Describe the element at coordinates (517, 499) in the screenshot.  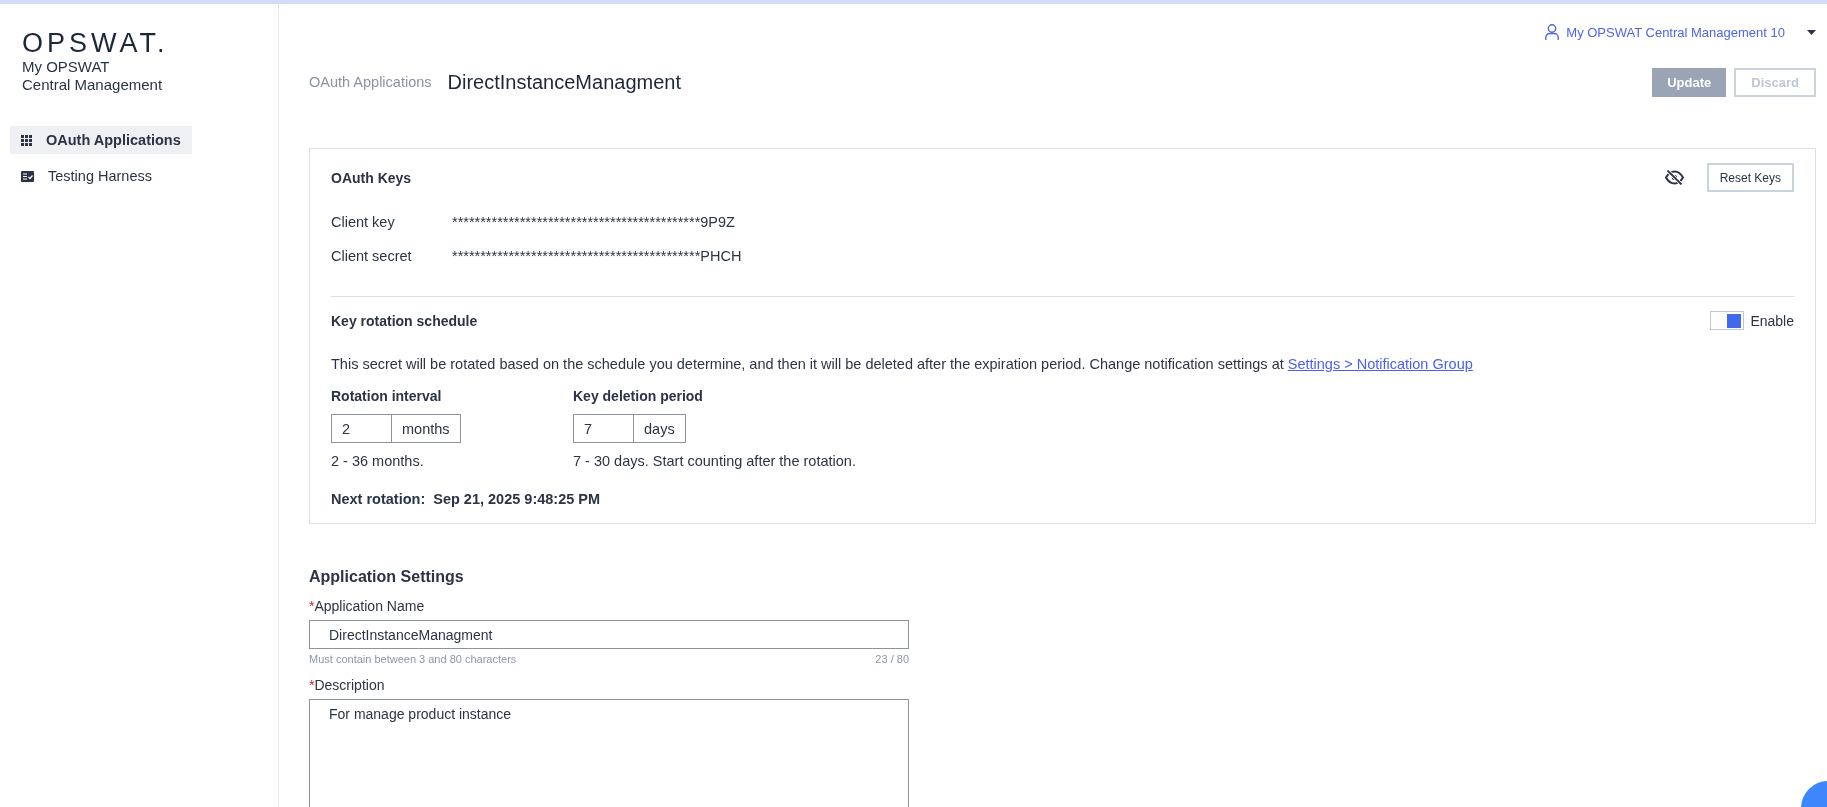
I see `next-rotation-value: Sep 21, 2025 9:48:25 PM` at that location.